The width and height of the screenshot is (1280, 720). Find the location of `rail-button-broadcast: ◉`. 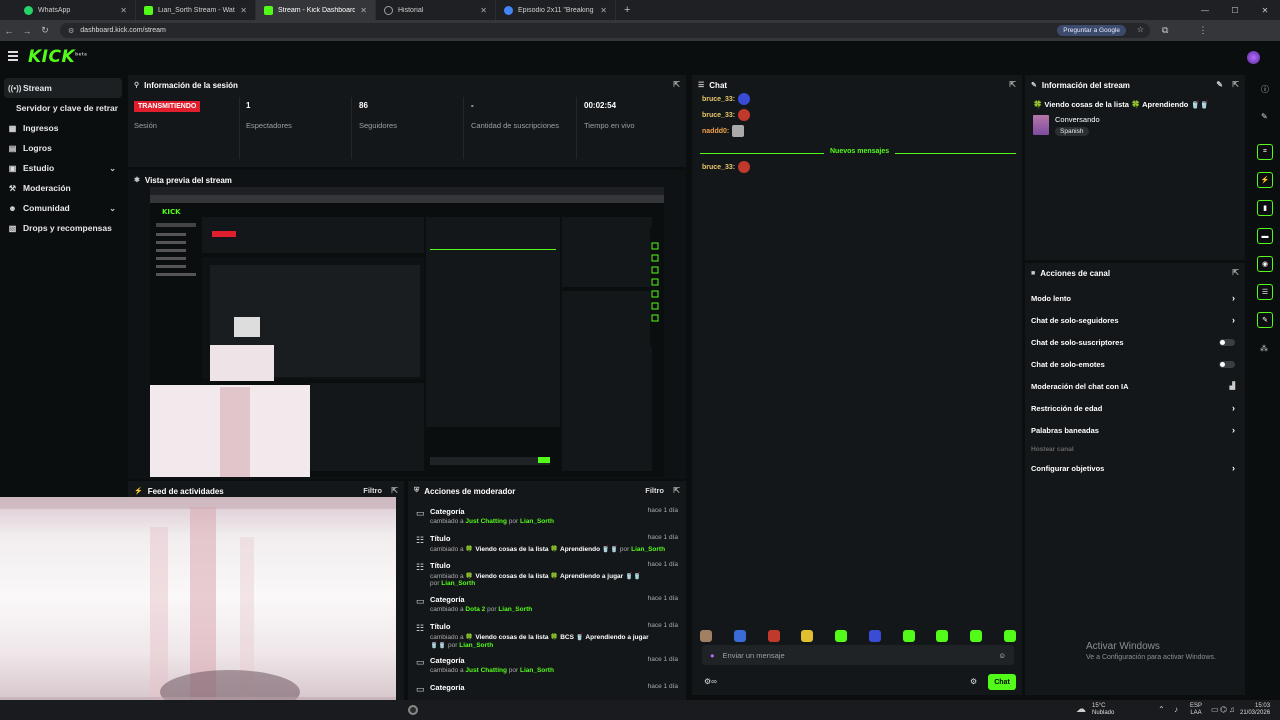

rail-button-broadcast: ◉ is located at coordinates (1265, 264).